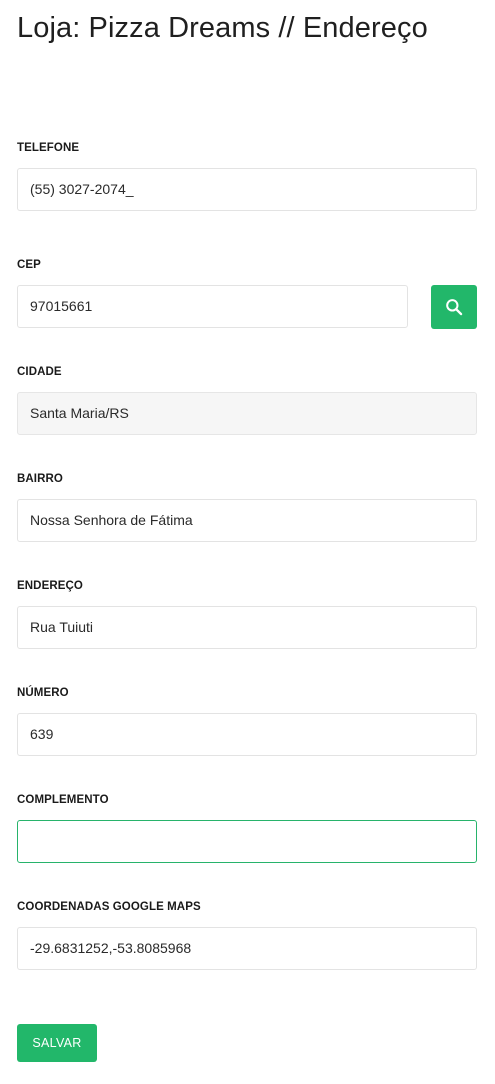 The width and height of the screenshot is (495, 1084). What do you see at coordinates (40, 479) in the screenshot?
I see `bairro-label: BAIRRO` at bounding box center [40, 479].